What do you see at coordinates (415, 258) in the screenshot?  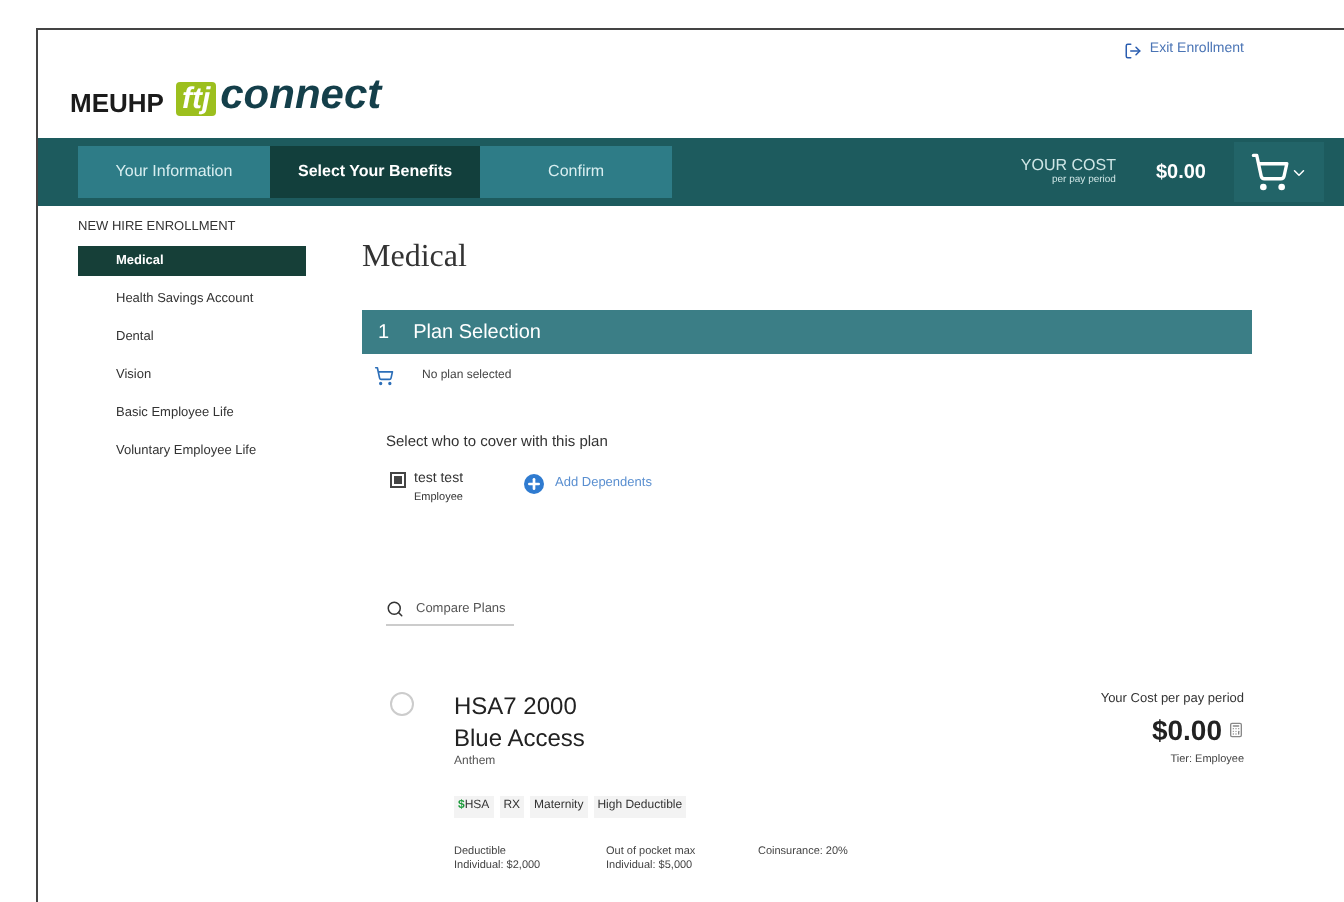 I see `page-title: Medical` at bounding box center [415, 258].